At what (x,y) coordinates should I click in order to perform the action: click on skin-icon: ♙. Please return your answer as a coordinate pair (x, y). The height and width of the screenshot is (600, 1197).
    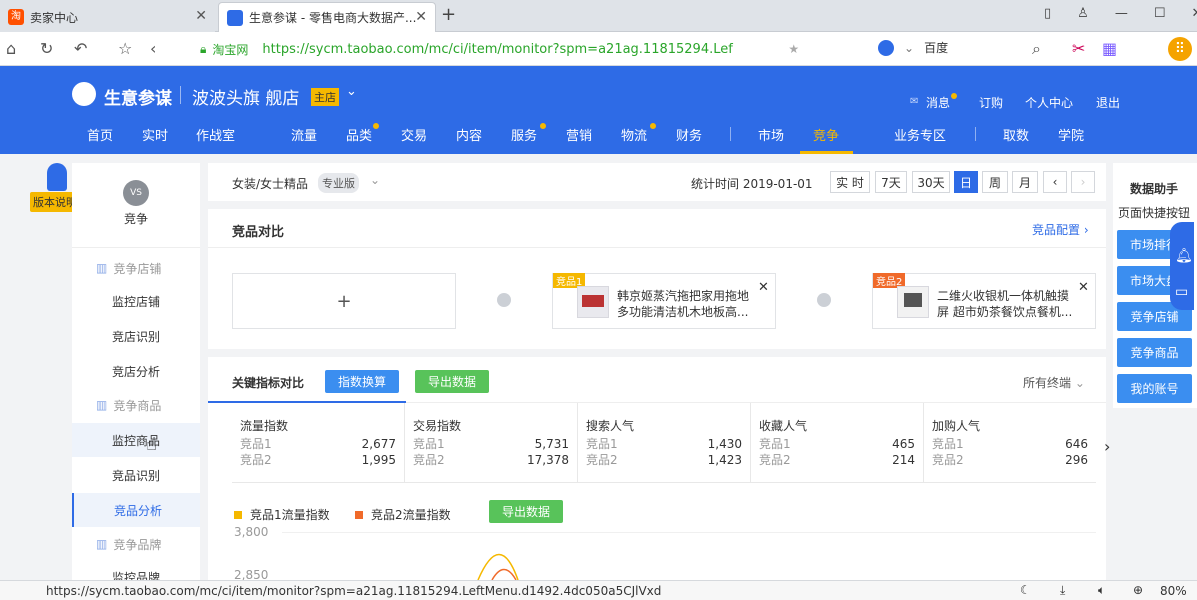
    Looking at the image, I should click on (1083, 13).